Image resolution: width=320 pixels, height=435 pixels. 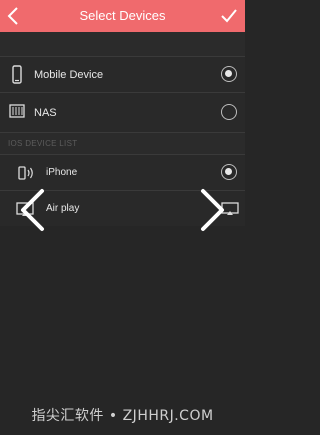 What do you see at coordinates (25, 173) in the screenshot?
I see `wireless-icon` at bounding box center [25, 173].